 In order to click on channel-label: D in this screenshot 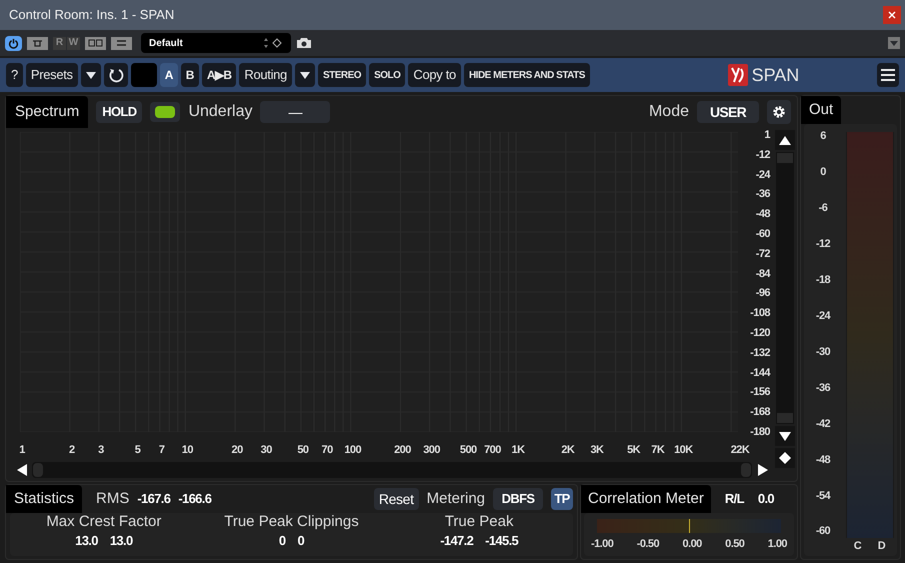, I will do `click(882, 546)`.